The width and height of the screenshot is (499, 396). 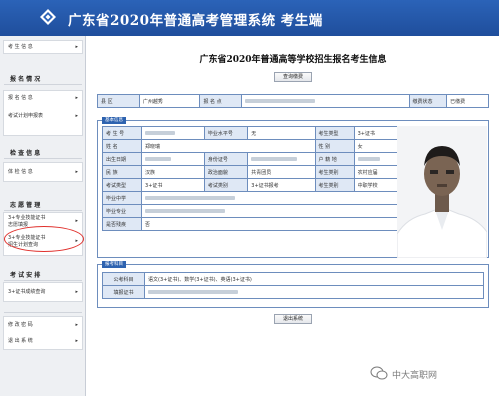 I want to click on sidebar-item-label: 3+专业技能证书, so click(x=27, y=218).